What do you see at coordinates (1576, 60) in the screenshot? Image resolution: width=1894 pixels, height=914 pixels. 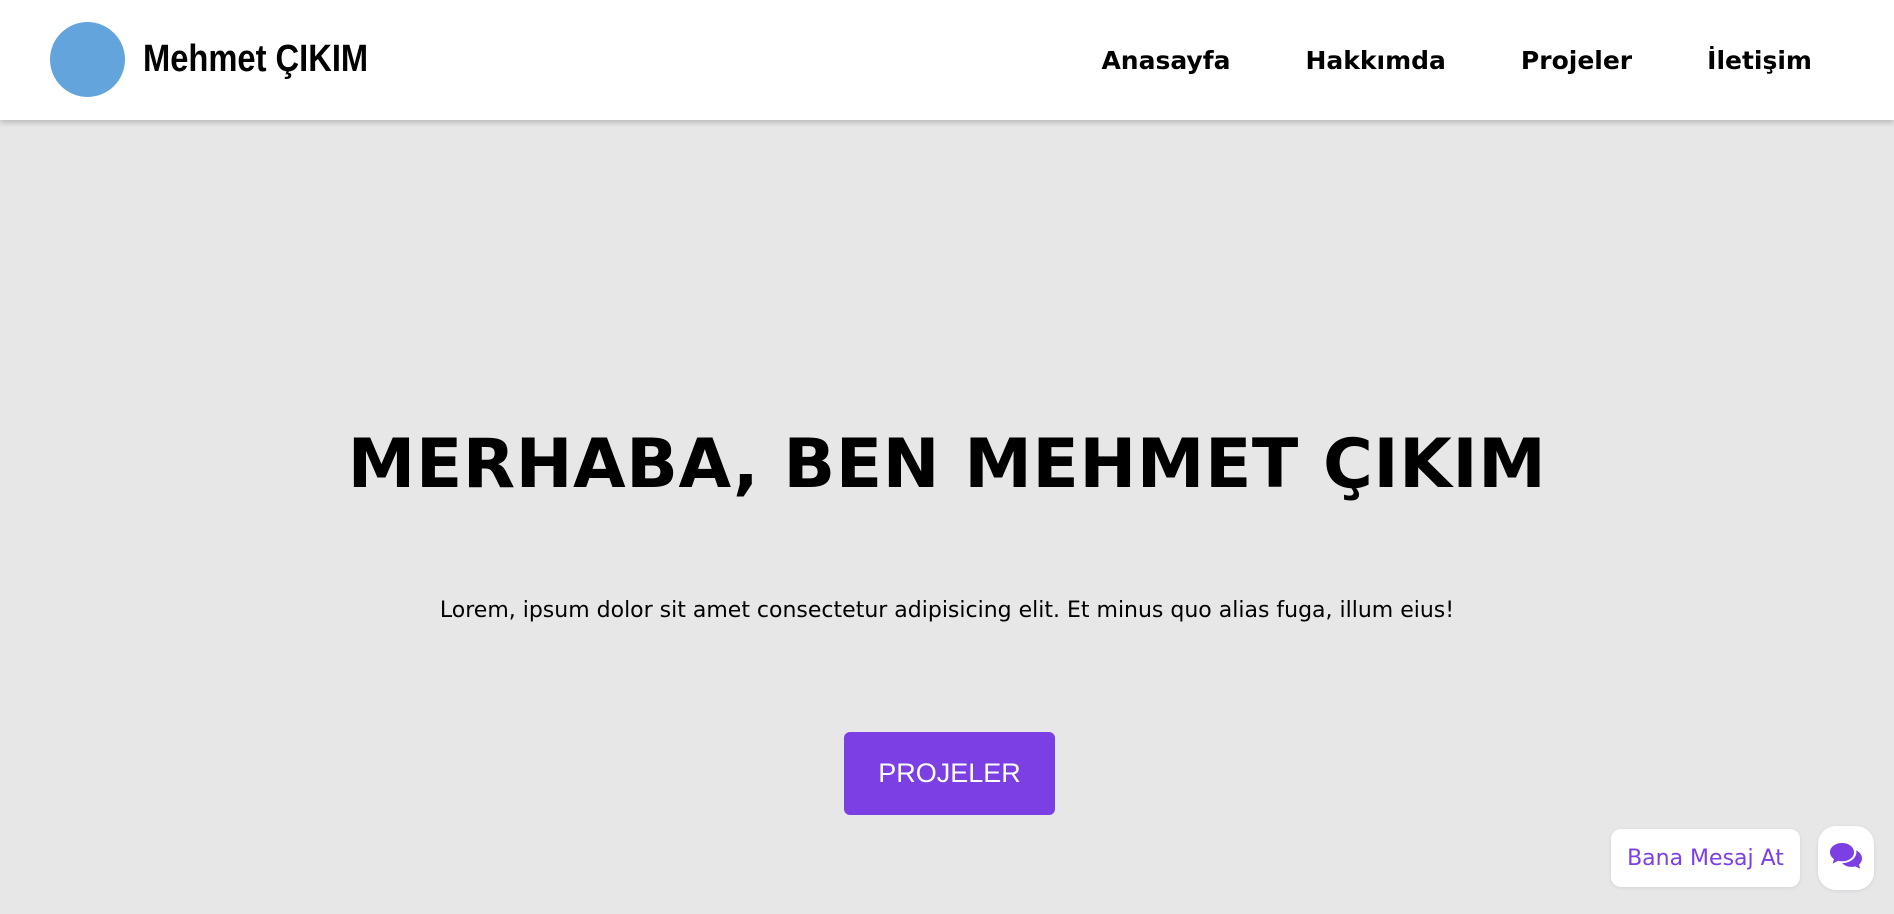 I see `nav-item-projeler: Projeler` at bounding box center [1576, 60].